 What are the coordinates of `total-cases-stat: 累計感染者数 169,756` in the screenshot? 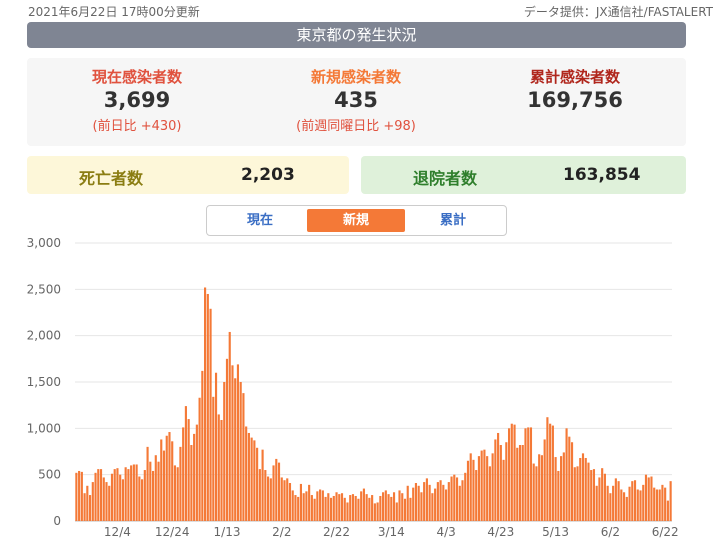 It's located at (575, 89).